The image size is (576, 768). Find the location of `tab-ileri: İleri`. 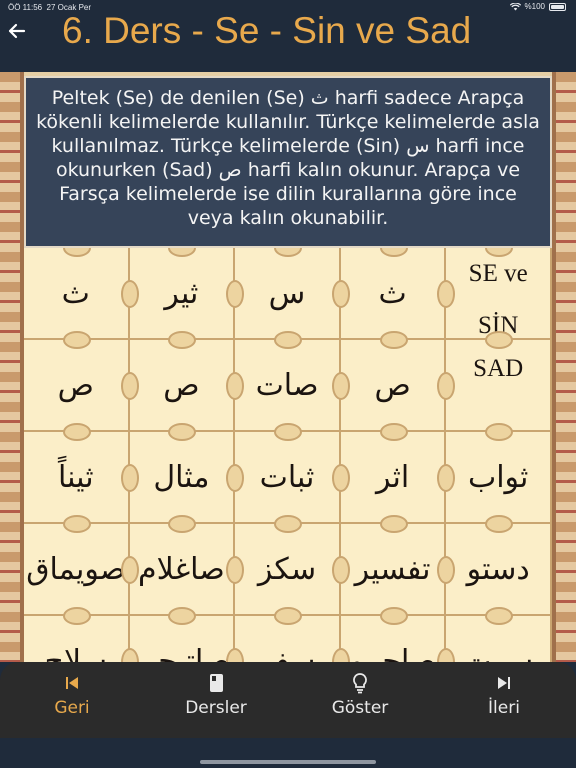

tab-ileri: İleri is located at coordinates (504, 700).